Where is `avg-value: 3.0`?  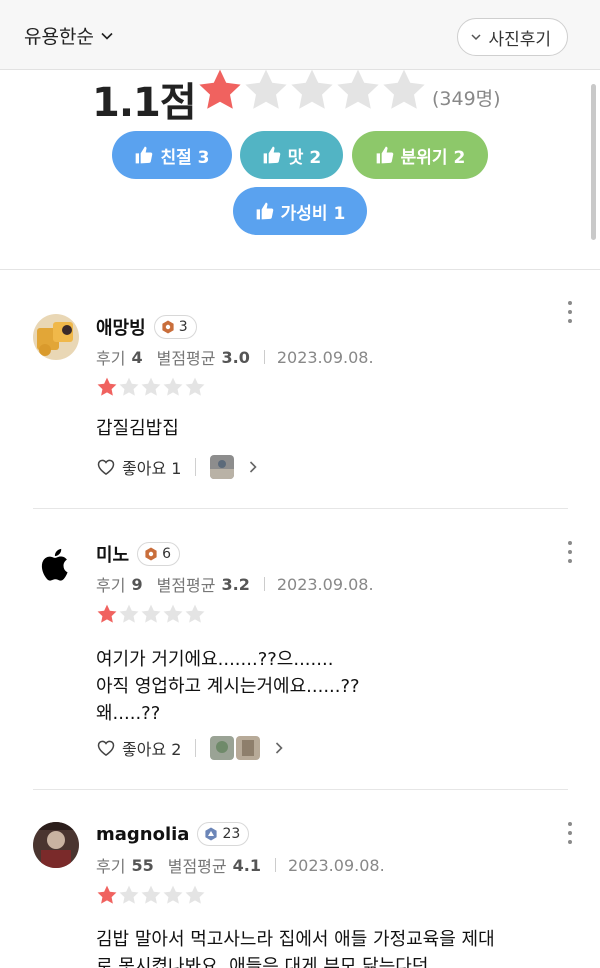
avg-value: 3.0 is located at coordinates (235, 357).